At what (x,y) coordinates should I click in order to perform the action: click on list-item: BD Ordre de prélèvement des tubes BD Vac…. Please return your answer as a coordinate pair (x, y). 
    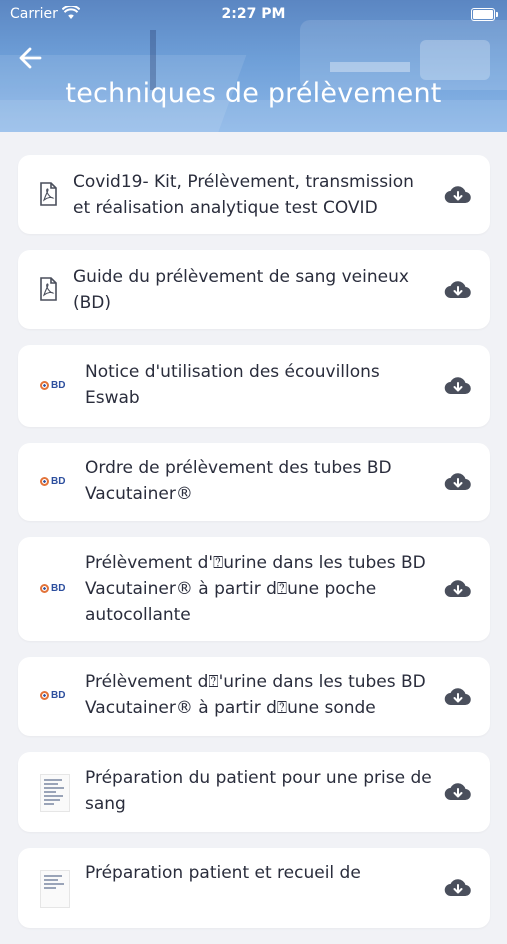
    Looking at the image, I should click on (254, 482).